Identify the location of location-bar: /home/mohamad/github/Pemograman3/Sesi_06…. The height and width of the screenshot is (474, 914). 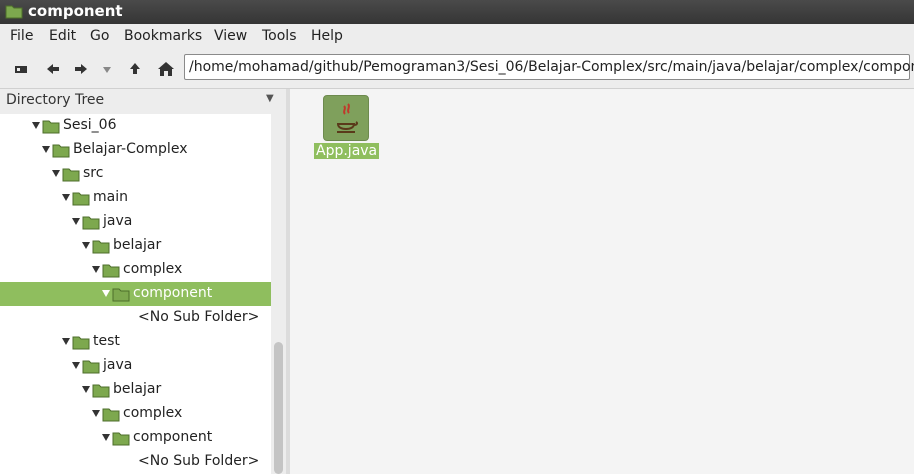
(549, 67).